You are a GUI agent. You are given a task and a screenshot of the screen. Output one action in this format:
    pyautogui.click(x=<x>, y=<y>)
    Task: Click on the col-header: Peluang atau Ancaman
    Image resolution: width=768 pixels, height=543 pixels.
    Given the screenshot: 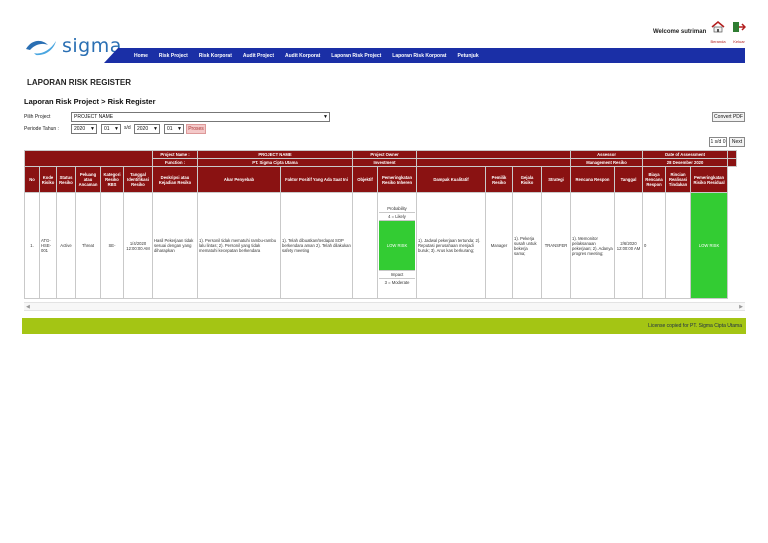 What is the action you would take?
    pyautogui.click(x=88, y=179)
    